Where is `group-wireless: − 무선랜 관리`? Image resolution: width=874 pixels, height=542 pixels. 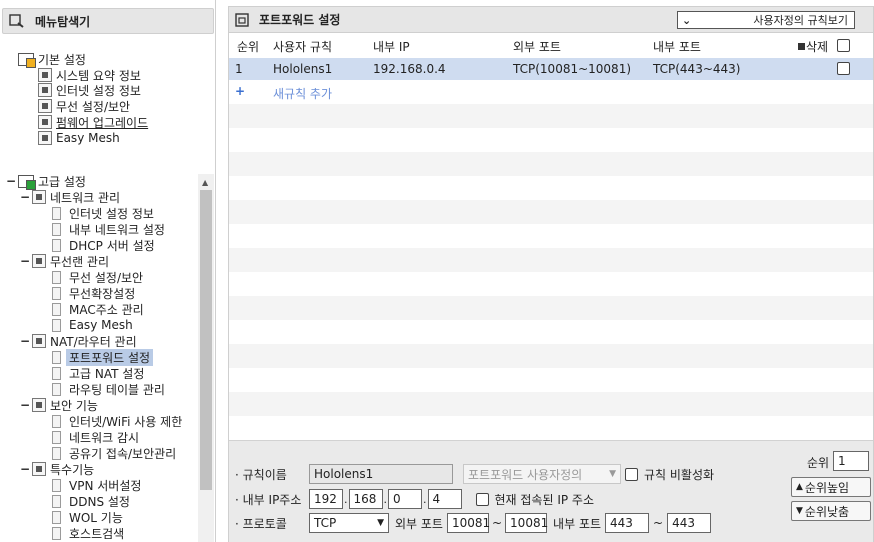
group-wireless: − 무선랜 관리 is located at coordinates (64, 261).